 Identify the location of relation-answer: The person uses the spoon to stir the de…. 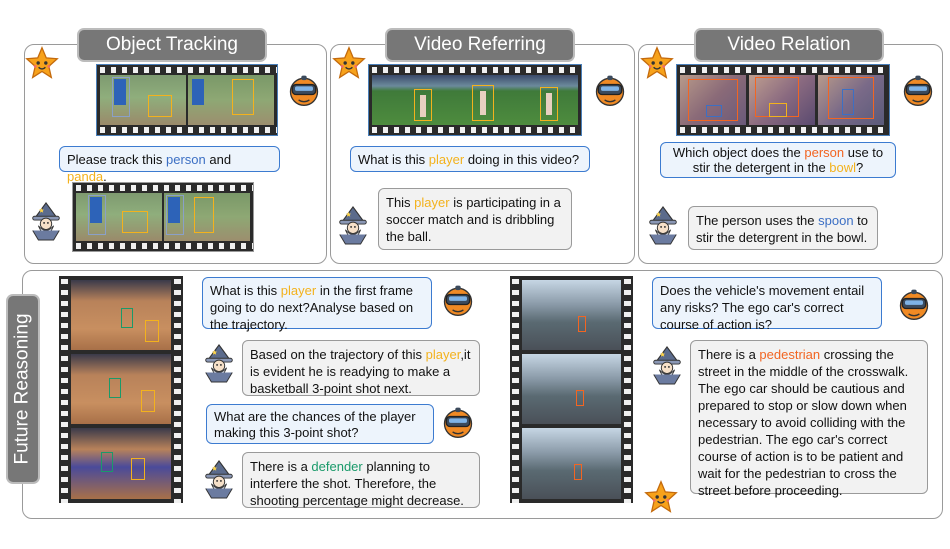
(783, 228).